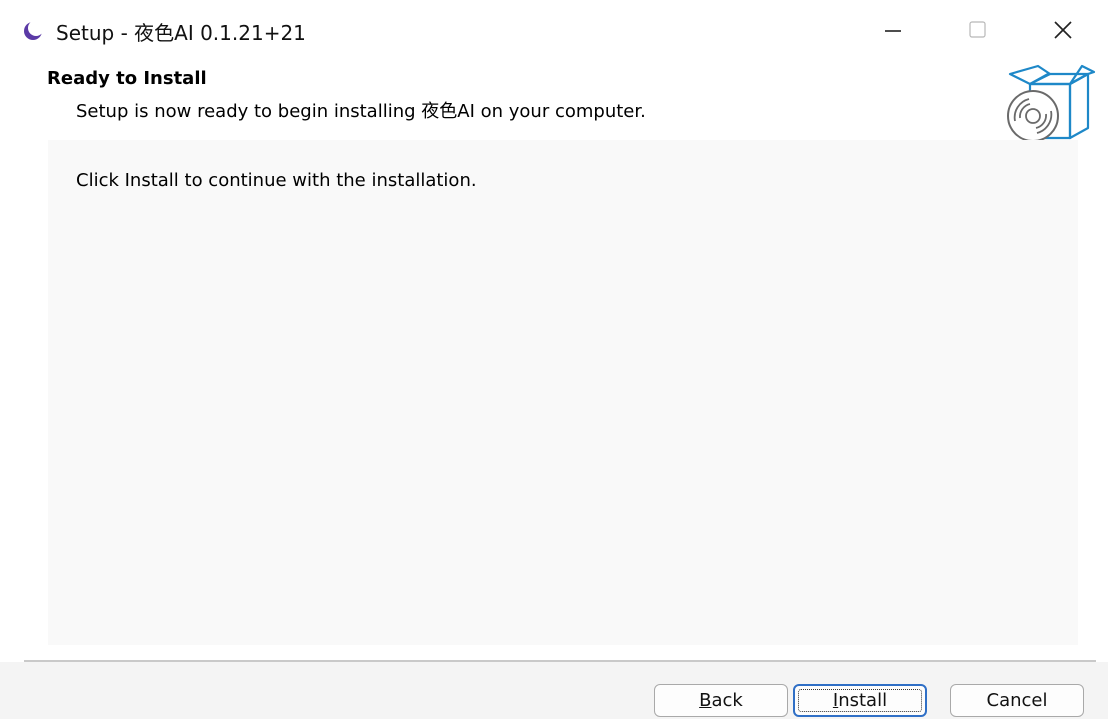 The image size is (1108, 719). I want to click on cancel-button: Cancel, so click(1017, 700).